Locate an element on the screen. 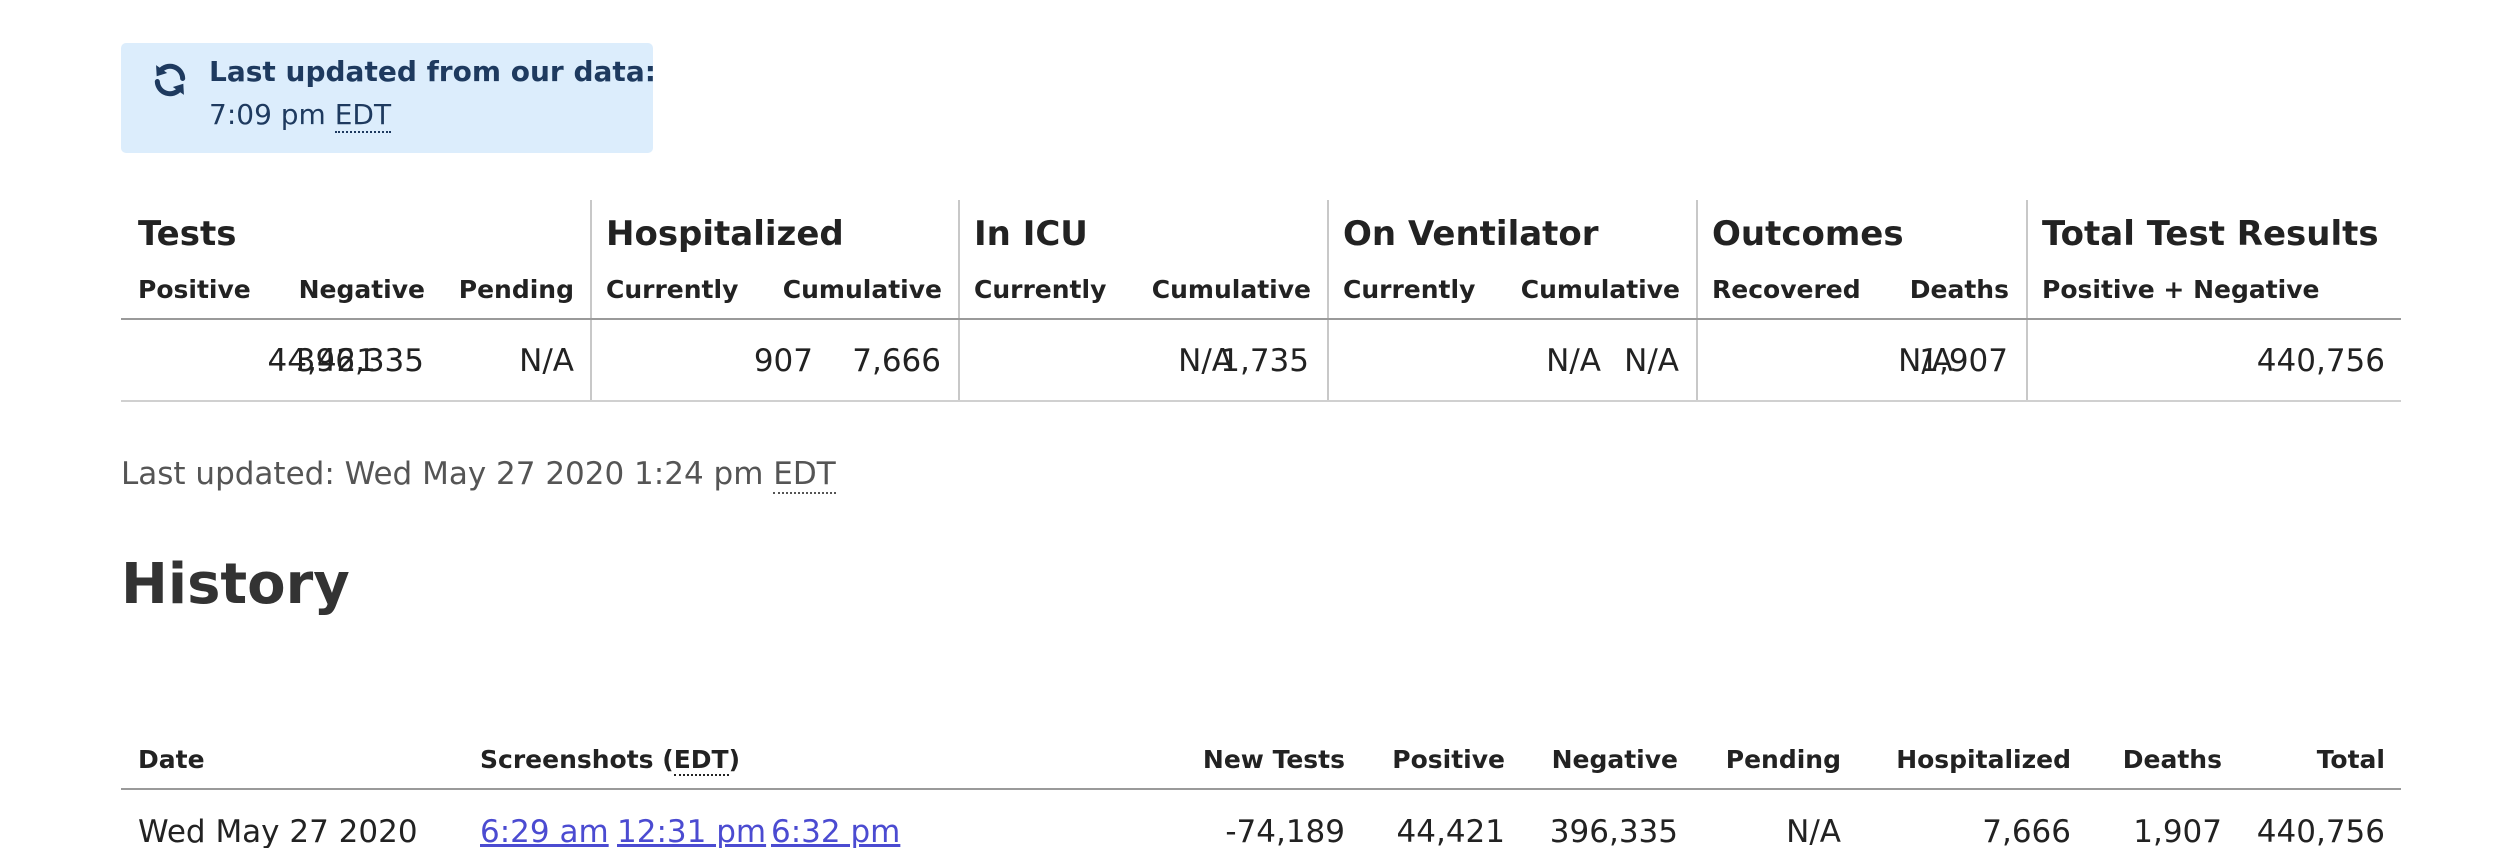  subhead-ventilator-currently: Currently is located at coordinates (1409, 289).